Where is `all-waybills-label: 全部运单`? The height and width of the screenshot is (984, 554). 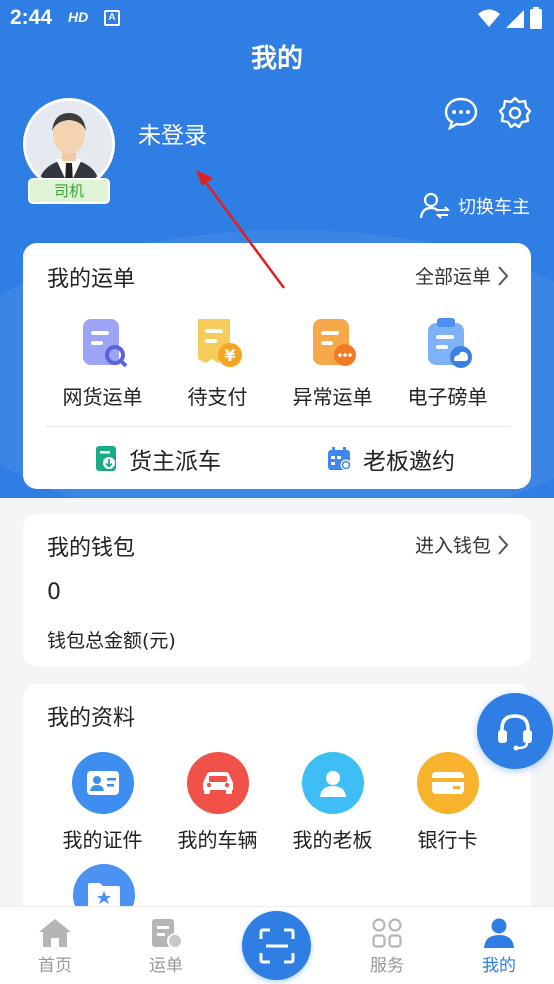 all-waybills-label: 全部运单 is located at coordinates (452, 277).